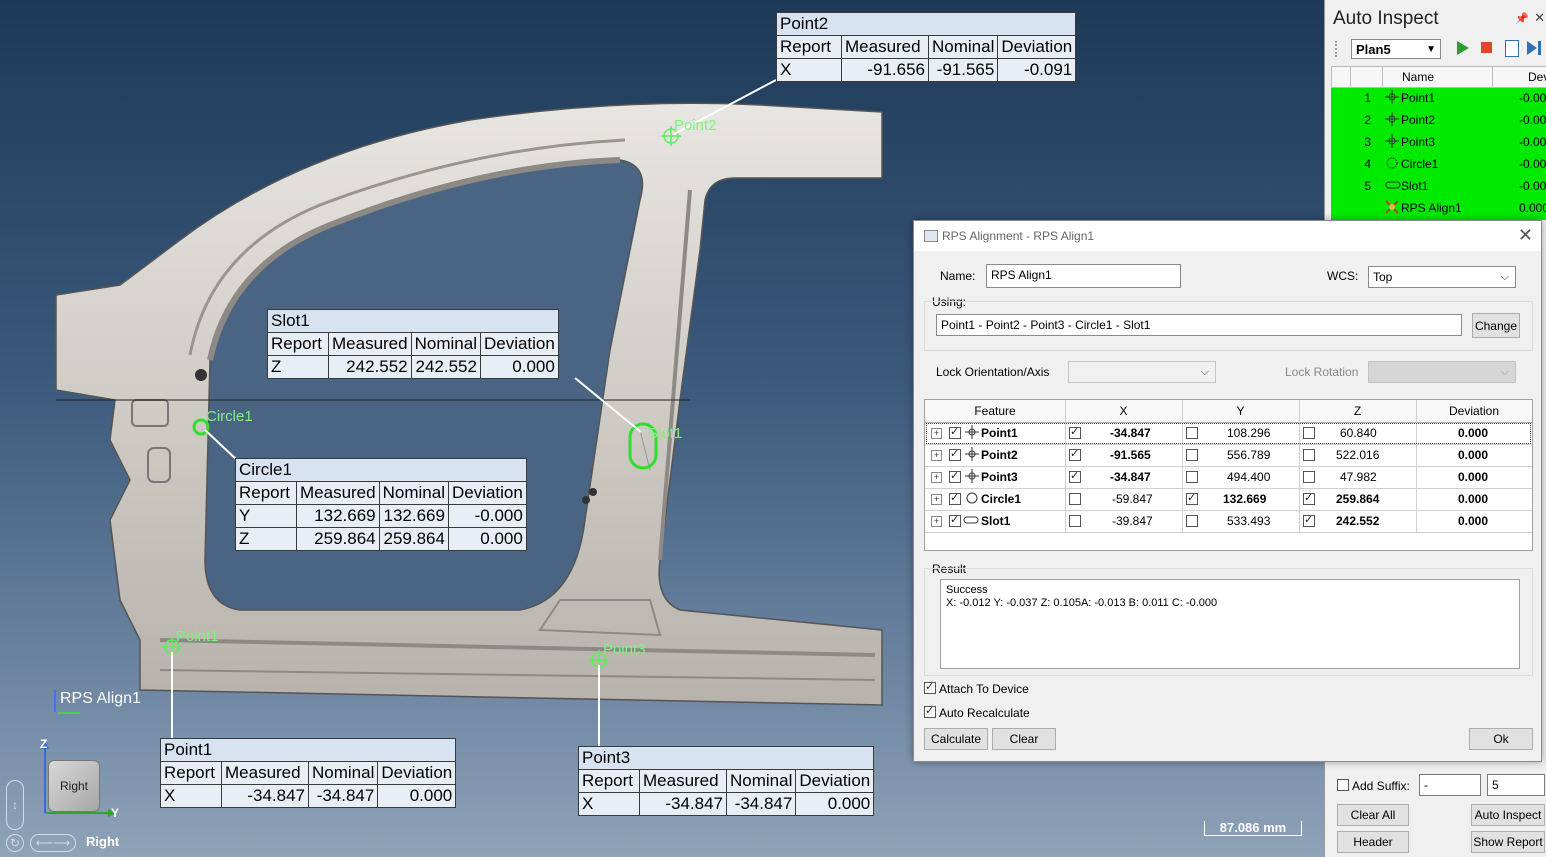 Image resolution: width=1546 pixels, height=857 pixels. Describe the element at coordinates (1508, 815) in the screenshot. I see `auto-inspect-button: Auto Inspect` at that location.